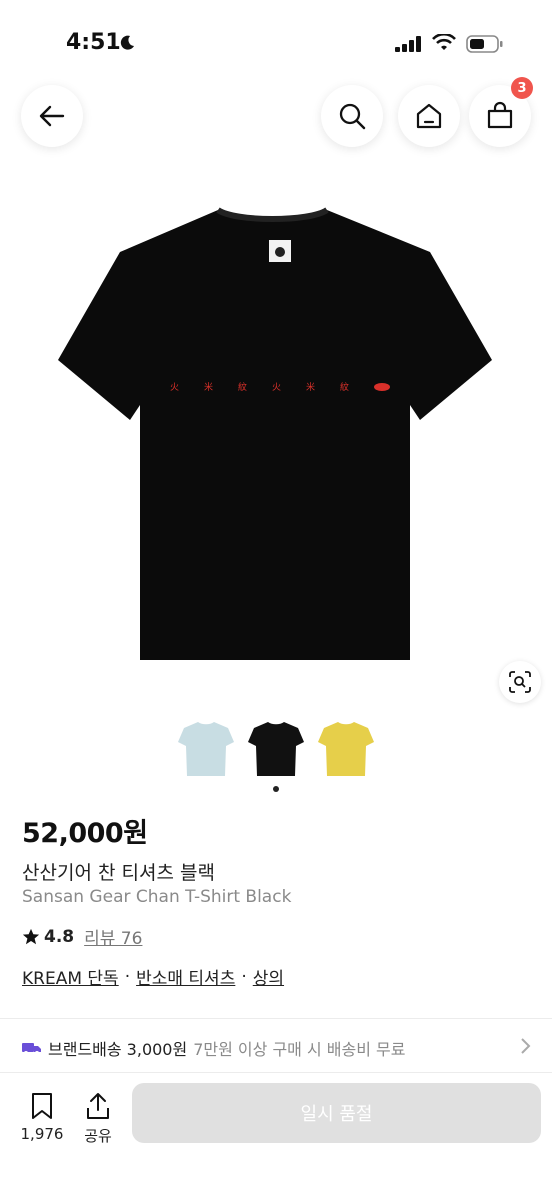  I want to click on bottom-action-bar: 1,976 공유 일시 품절, so click(276, 1136).